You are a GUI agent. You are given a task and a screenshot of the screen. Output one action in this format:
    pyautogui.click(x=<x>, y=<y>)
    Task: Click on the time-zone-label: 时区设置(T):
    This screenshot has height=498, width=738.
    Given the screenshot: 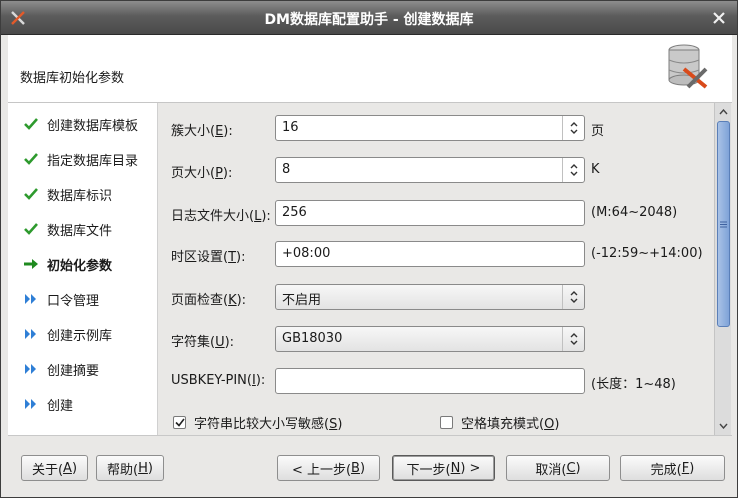 What is the action you would take?
    pyautogui.click(x=208, y=257)
    